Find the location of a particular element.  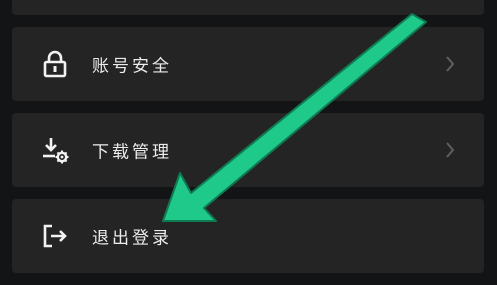

settings-item-label: 退出登录 is located at coordinates (132, 238).